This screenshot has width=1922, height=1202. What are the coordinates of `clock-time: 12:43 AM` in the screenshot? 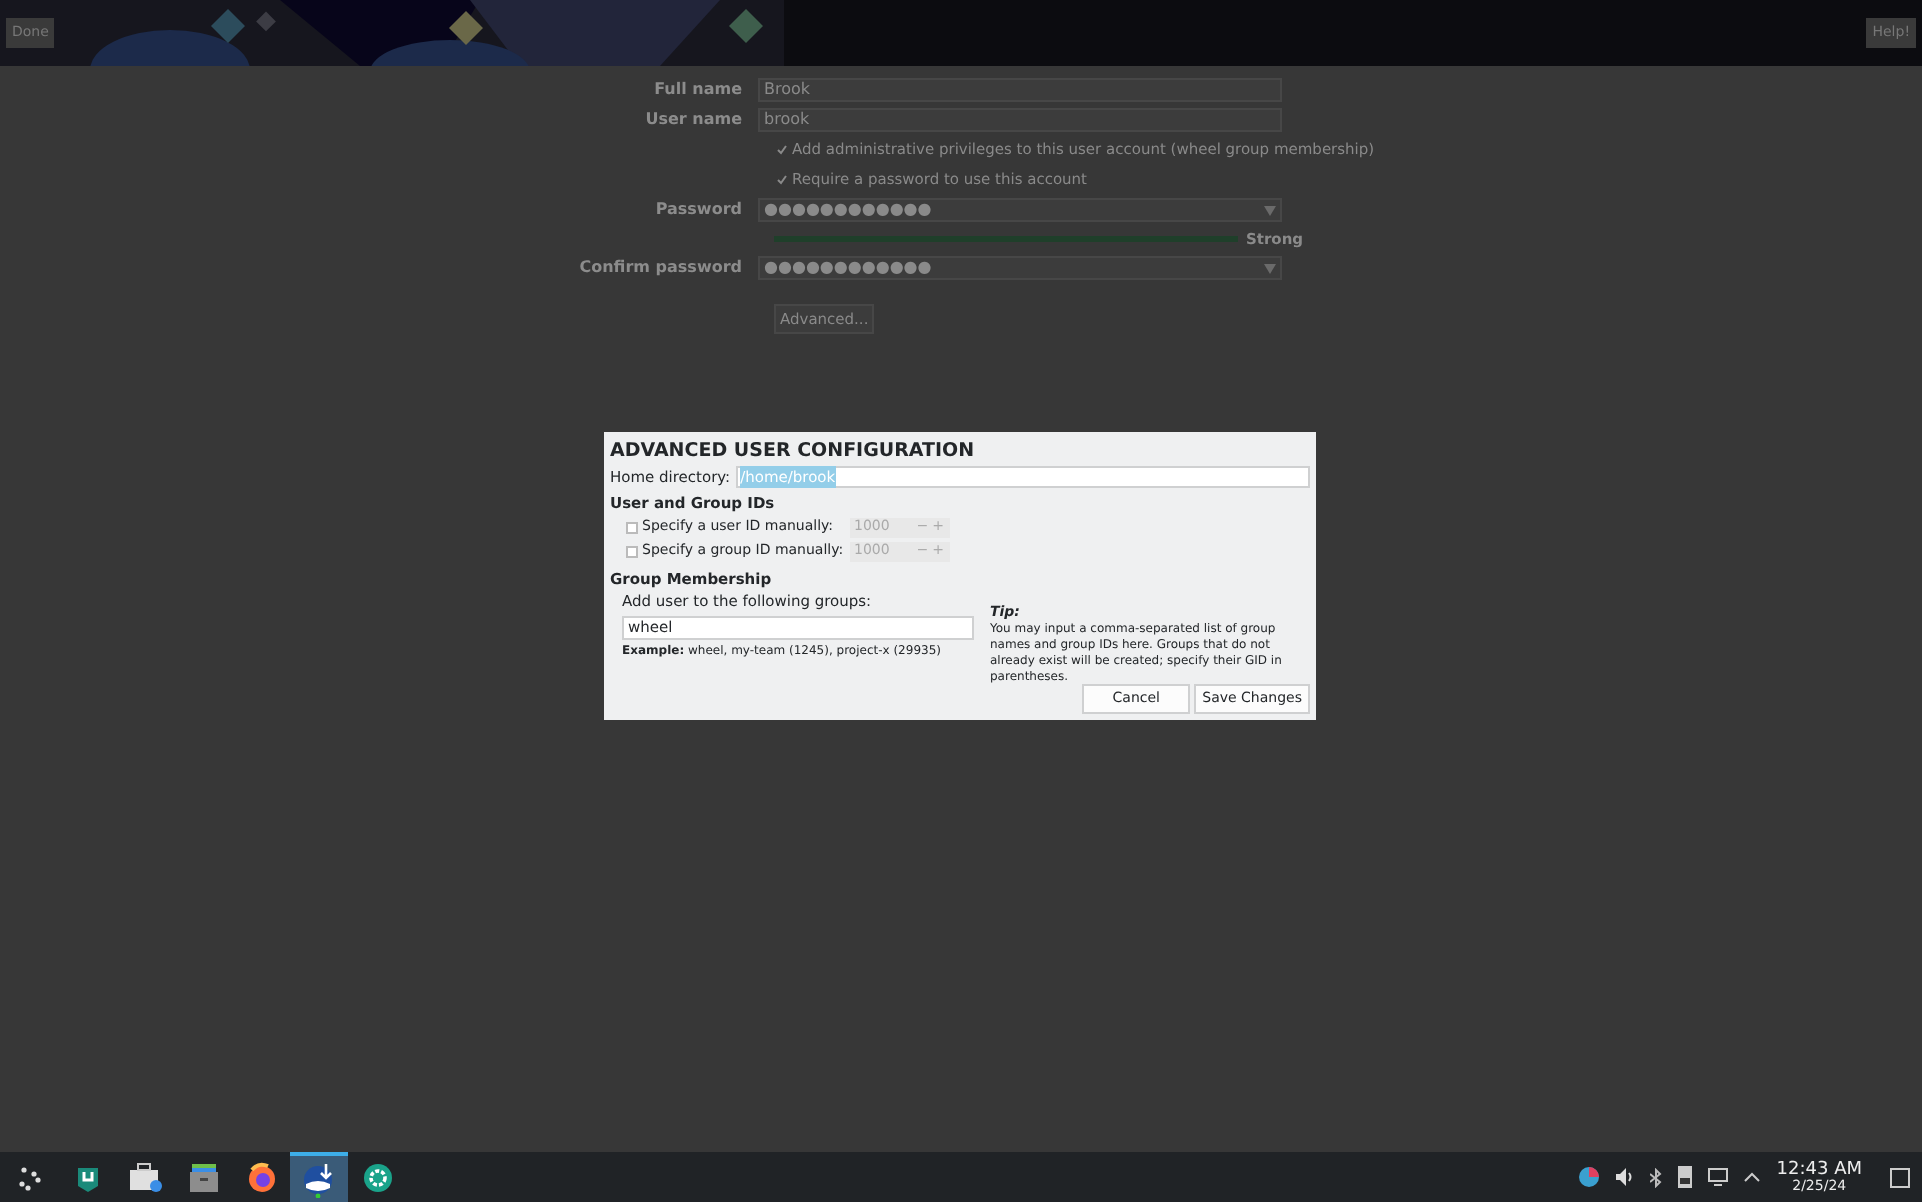 It's located at (1819, 1170).